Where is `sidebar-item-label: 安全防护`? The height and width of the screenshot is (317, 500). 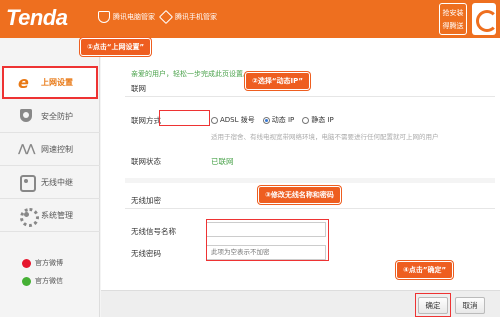
sidebar-item-label: 安全防护 is located at coordinates (57, 116).